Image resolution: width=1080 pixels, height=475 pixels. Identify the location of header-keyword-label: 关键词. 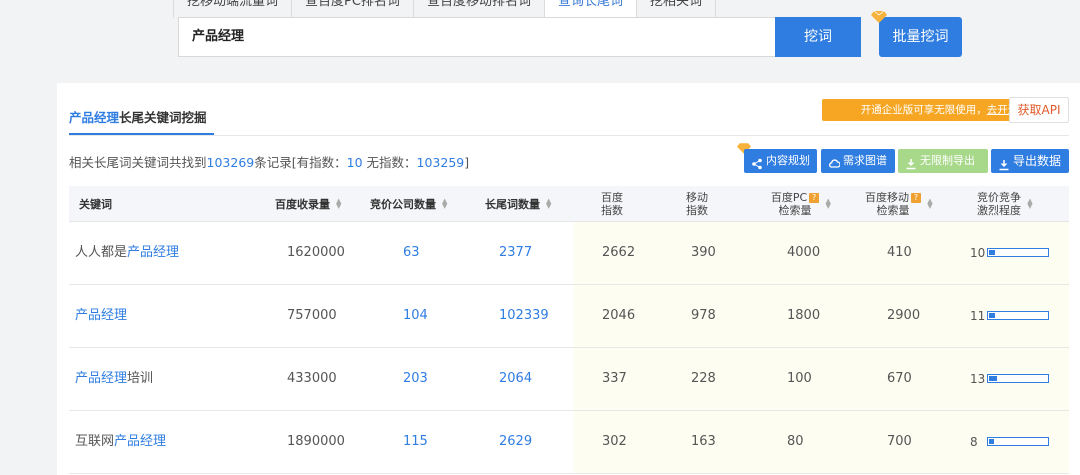
(95, 204).